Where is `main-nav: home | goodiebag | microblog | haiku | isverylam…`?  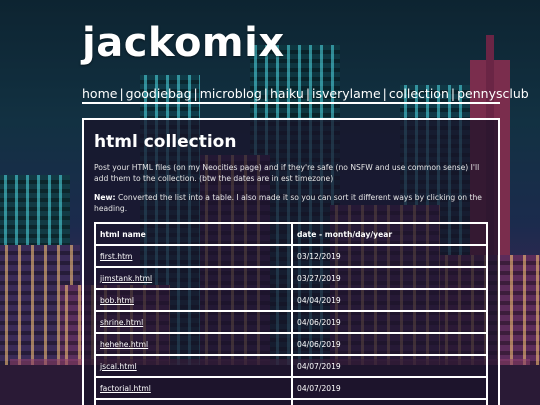 main-nav: home | goodiebag | microblog | haiku | isverylam… is located at coordinates (305, 95).